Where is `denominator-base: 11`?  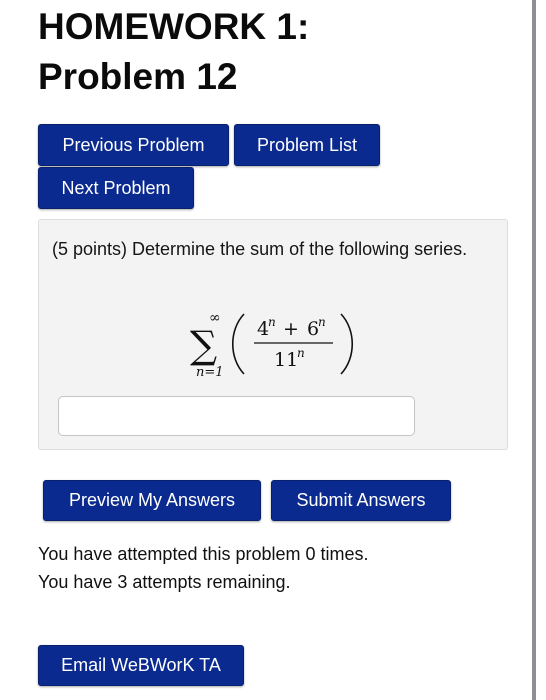
denominator-base: 11 is located at coordinates (286, 360).